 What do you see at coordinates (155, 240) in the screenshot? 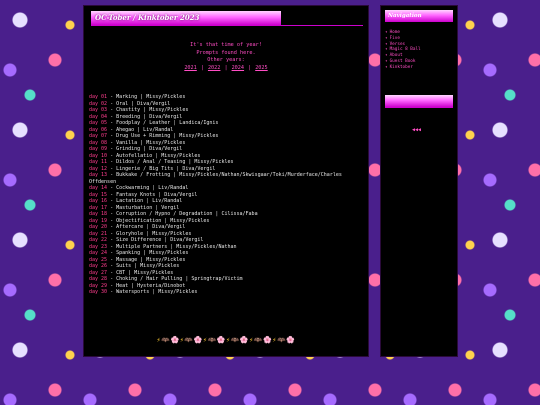
I see `day-prompt: - Size Difference | Diva/Vergil` at bounding box center [155, 240].